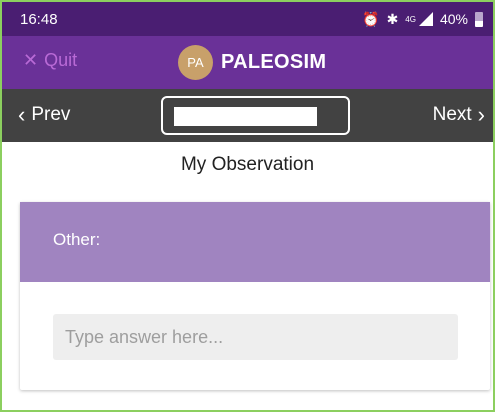  I want to click on status-time: 16:48, so click(39, 19).